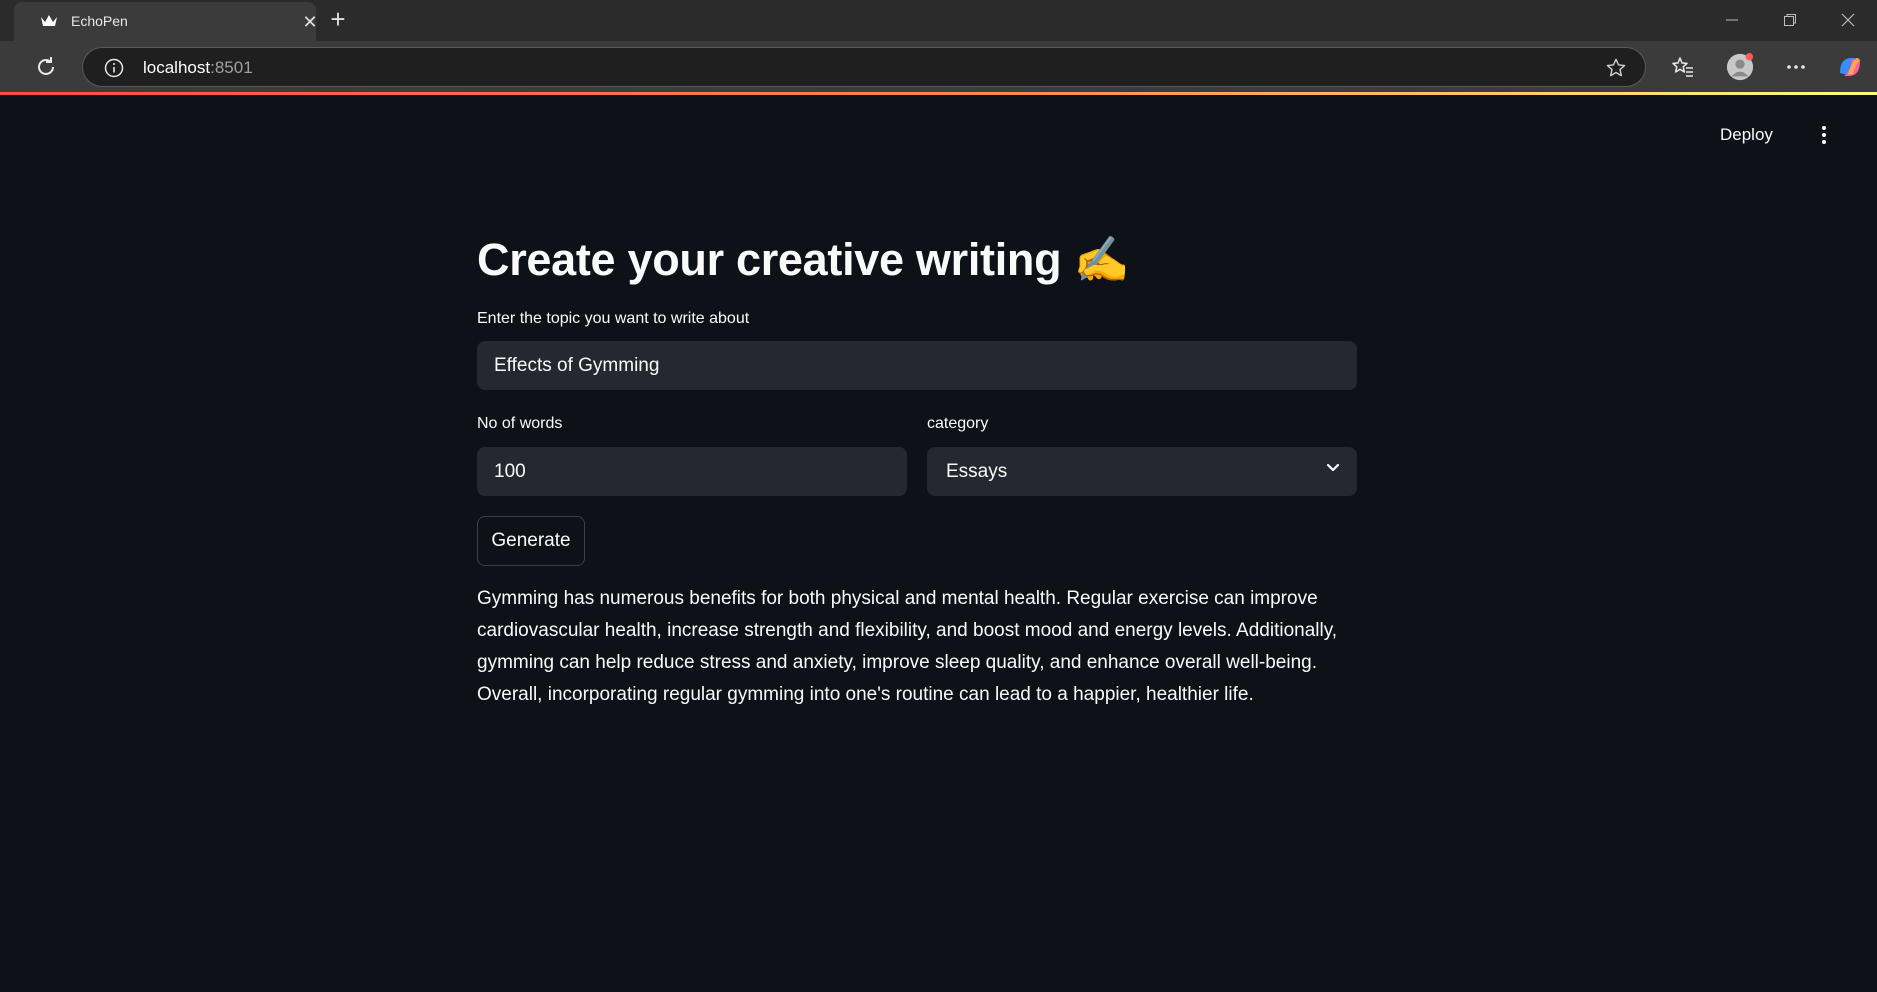 The height and width of the screenshot is (992, 1877). Describe the element at coordinates (613, 318) in the screenshot. I see `topic-label: Enter the topic you want to write about` at that location.